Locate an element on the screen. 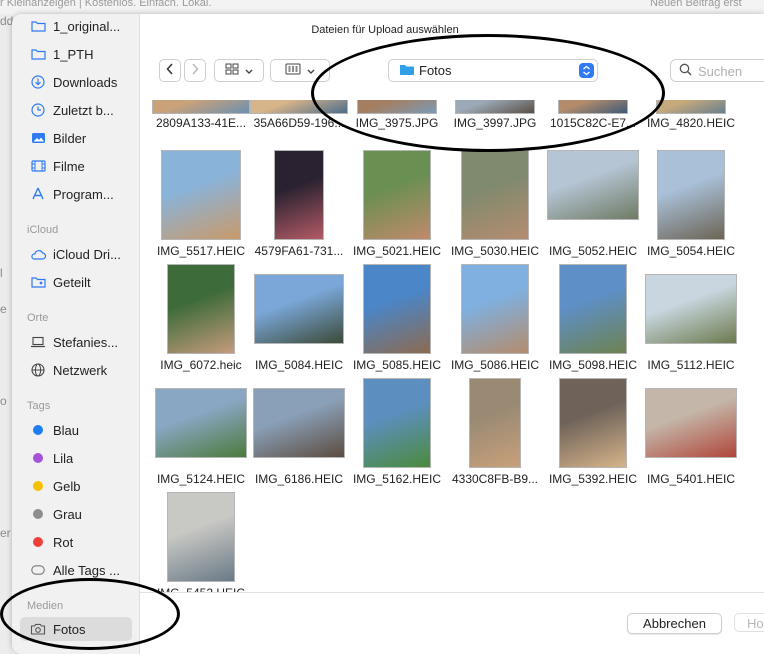 The height and width of the screenshot is (654, 764). sidebar-item-pictures: Bilder is located at coordinates (76, 138).